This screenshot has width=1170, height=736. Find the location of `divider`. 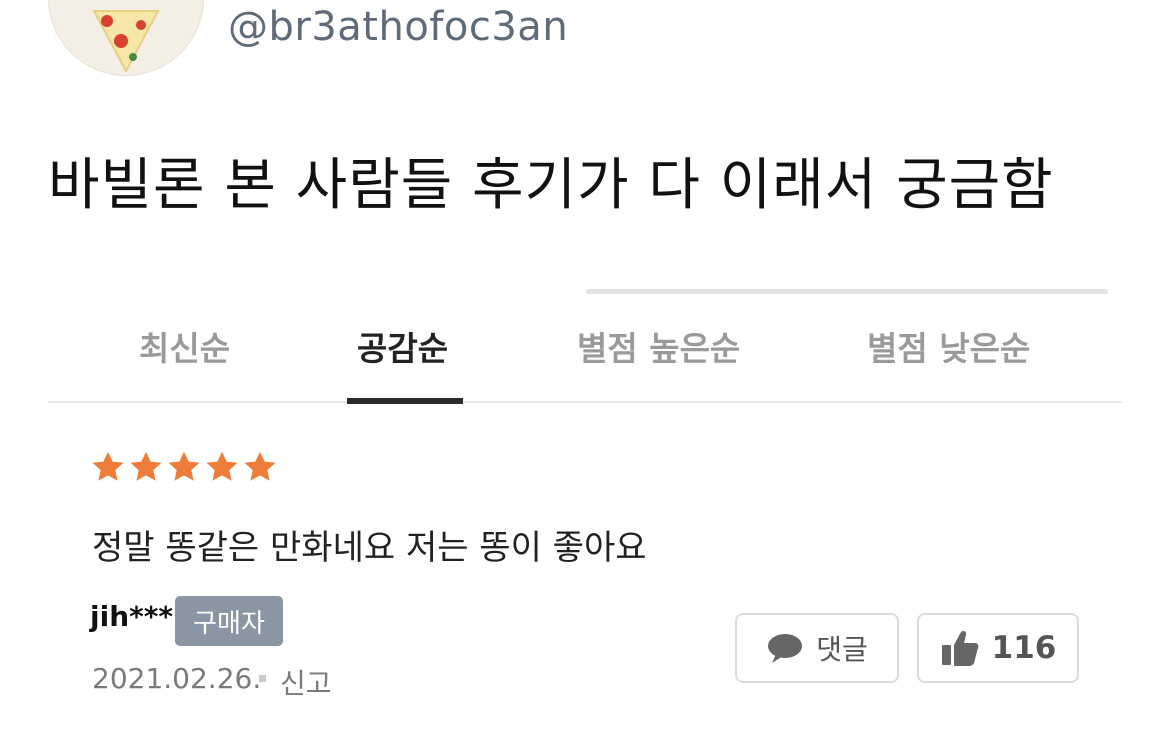

divider is located at coordinates (847, 291).